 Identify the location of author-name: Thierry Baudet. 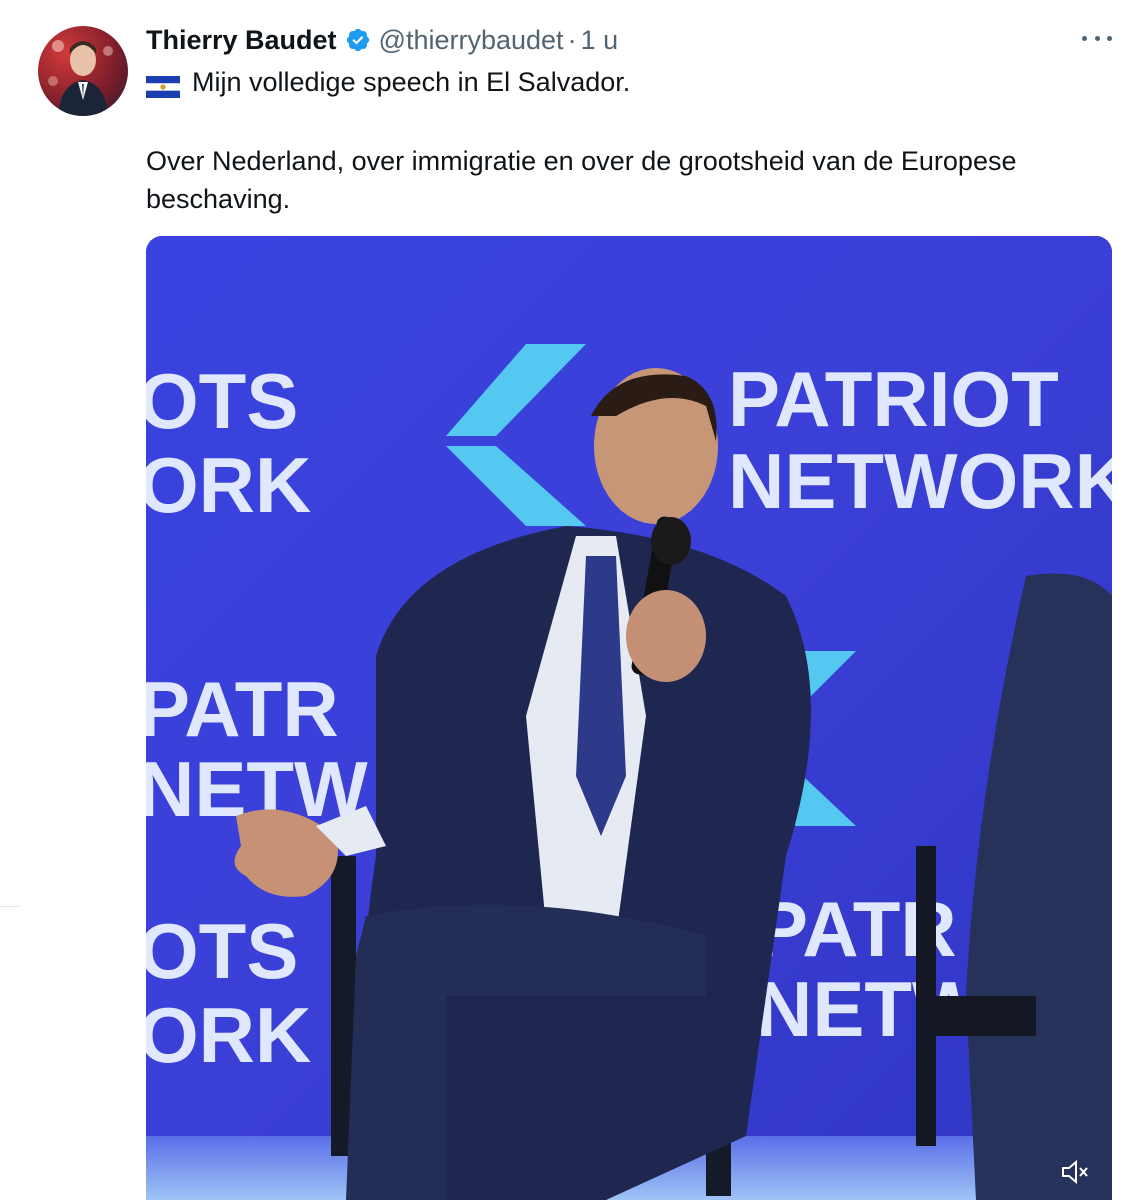
(241, 40).